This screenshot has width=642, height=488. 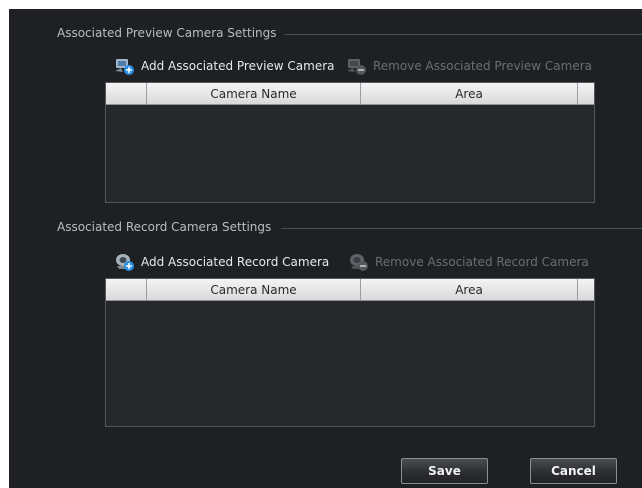 What do you see at coordinates (482, 262) in the screenshot?
I see `remove-record-camera-label: Remove Associated Record Camera` at bounding box center [482, 262].